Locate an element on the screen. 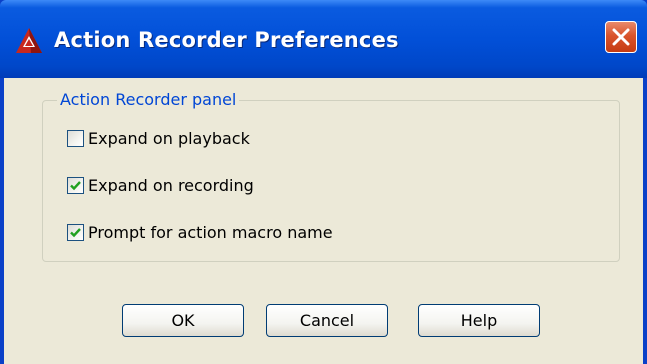  window-title: Action Recorder Preferences is located at coordinates (226, 40).